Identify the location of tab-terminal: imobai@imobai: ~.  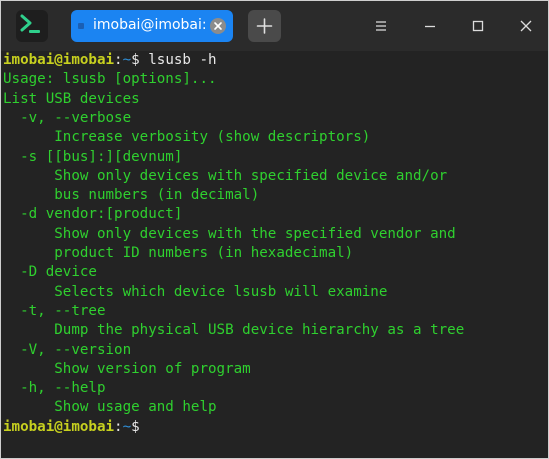
(152, 26).